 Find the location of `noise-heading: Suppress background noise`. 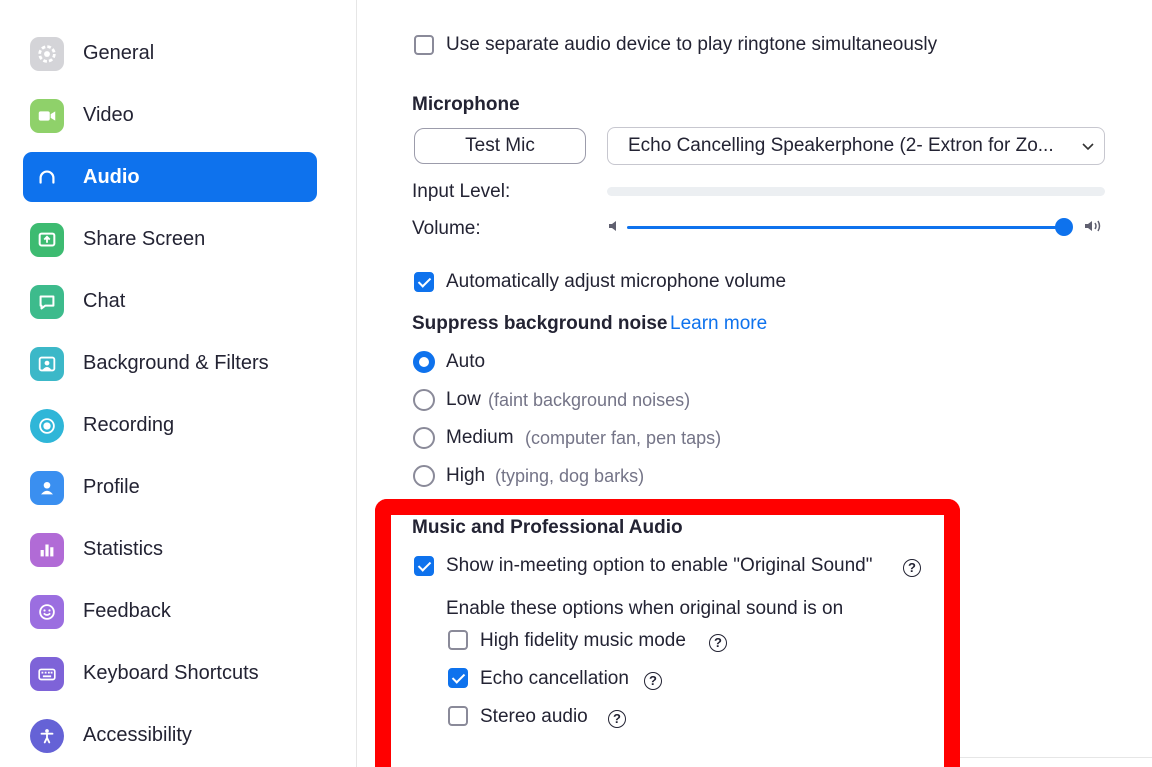

noise-heading: Suppress background noise is located at coordinates (540, 323).